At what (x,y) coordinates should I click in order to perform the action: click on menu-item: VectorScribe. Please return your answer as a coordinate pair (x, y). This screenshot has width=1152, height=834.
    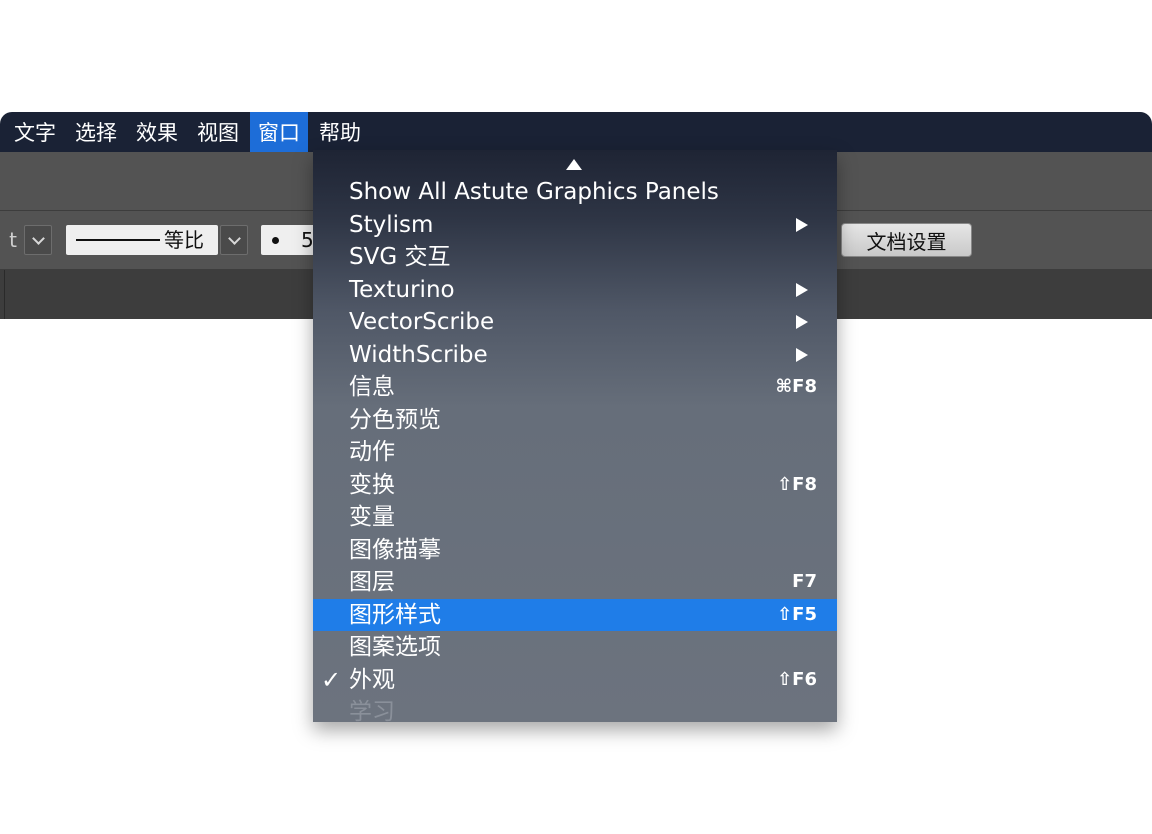
    Looking at the image, I should click on (575, 322).